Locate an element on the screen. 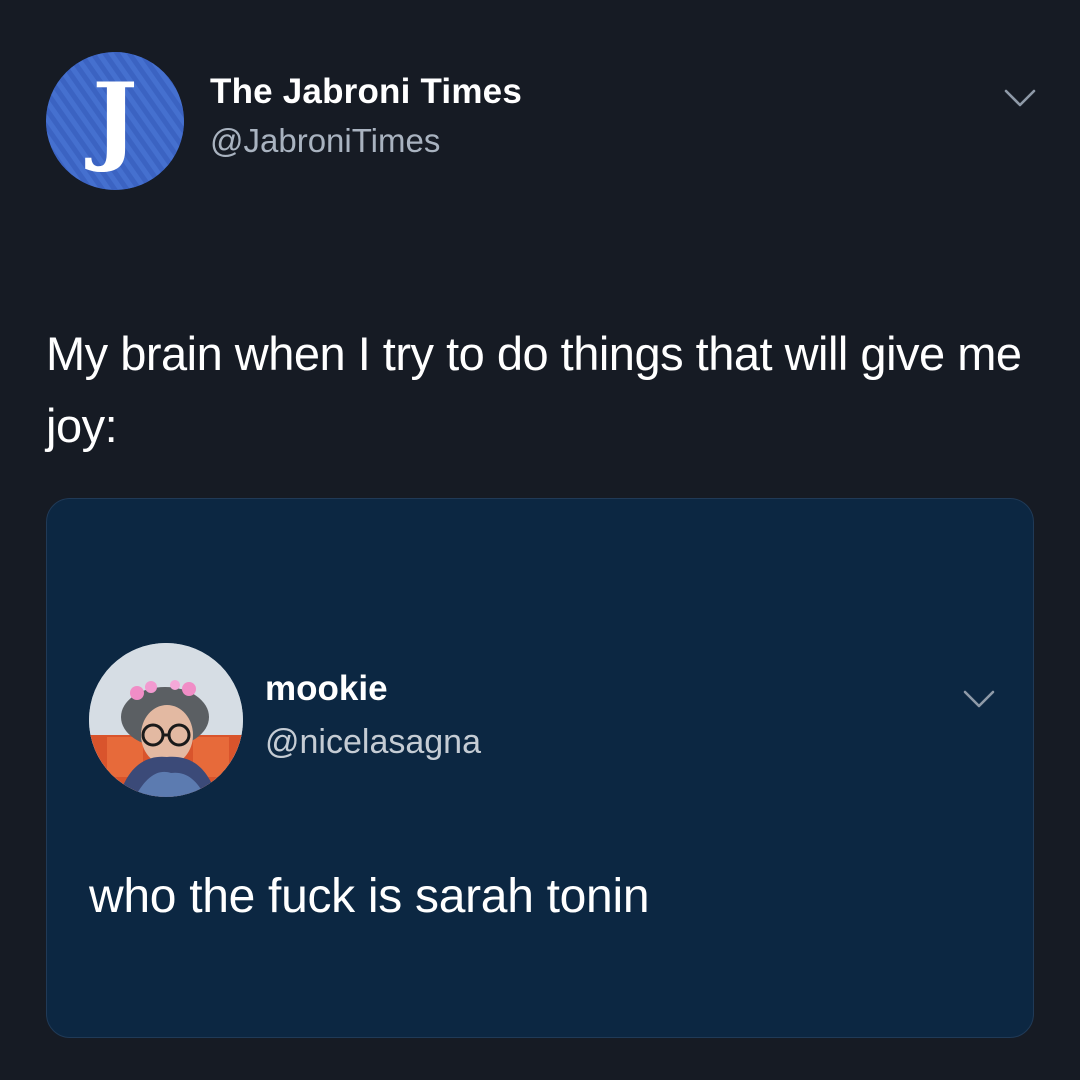  profile-photo-icon is located at coordinates (166, 720).